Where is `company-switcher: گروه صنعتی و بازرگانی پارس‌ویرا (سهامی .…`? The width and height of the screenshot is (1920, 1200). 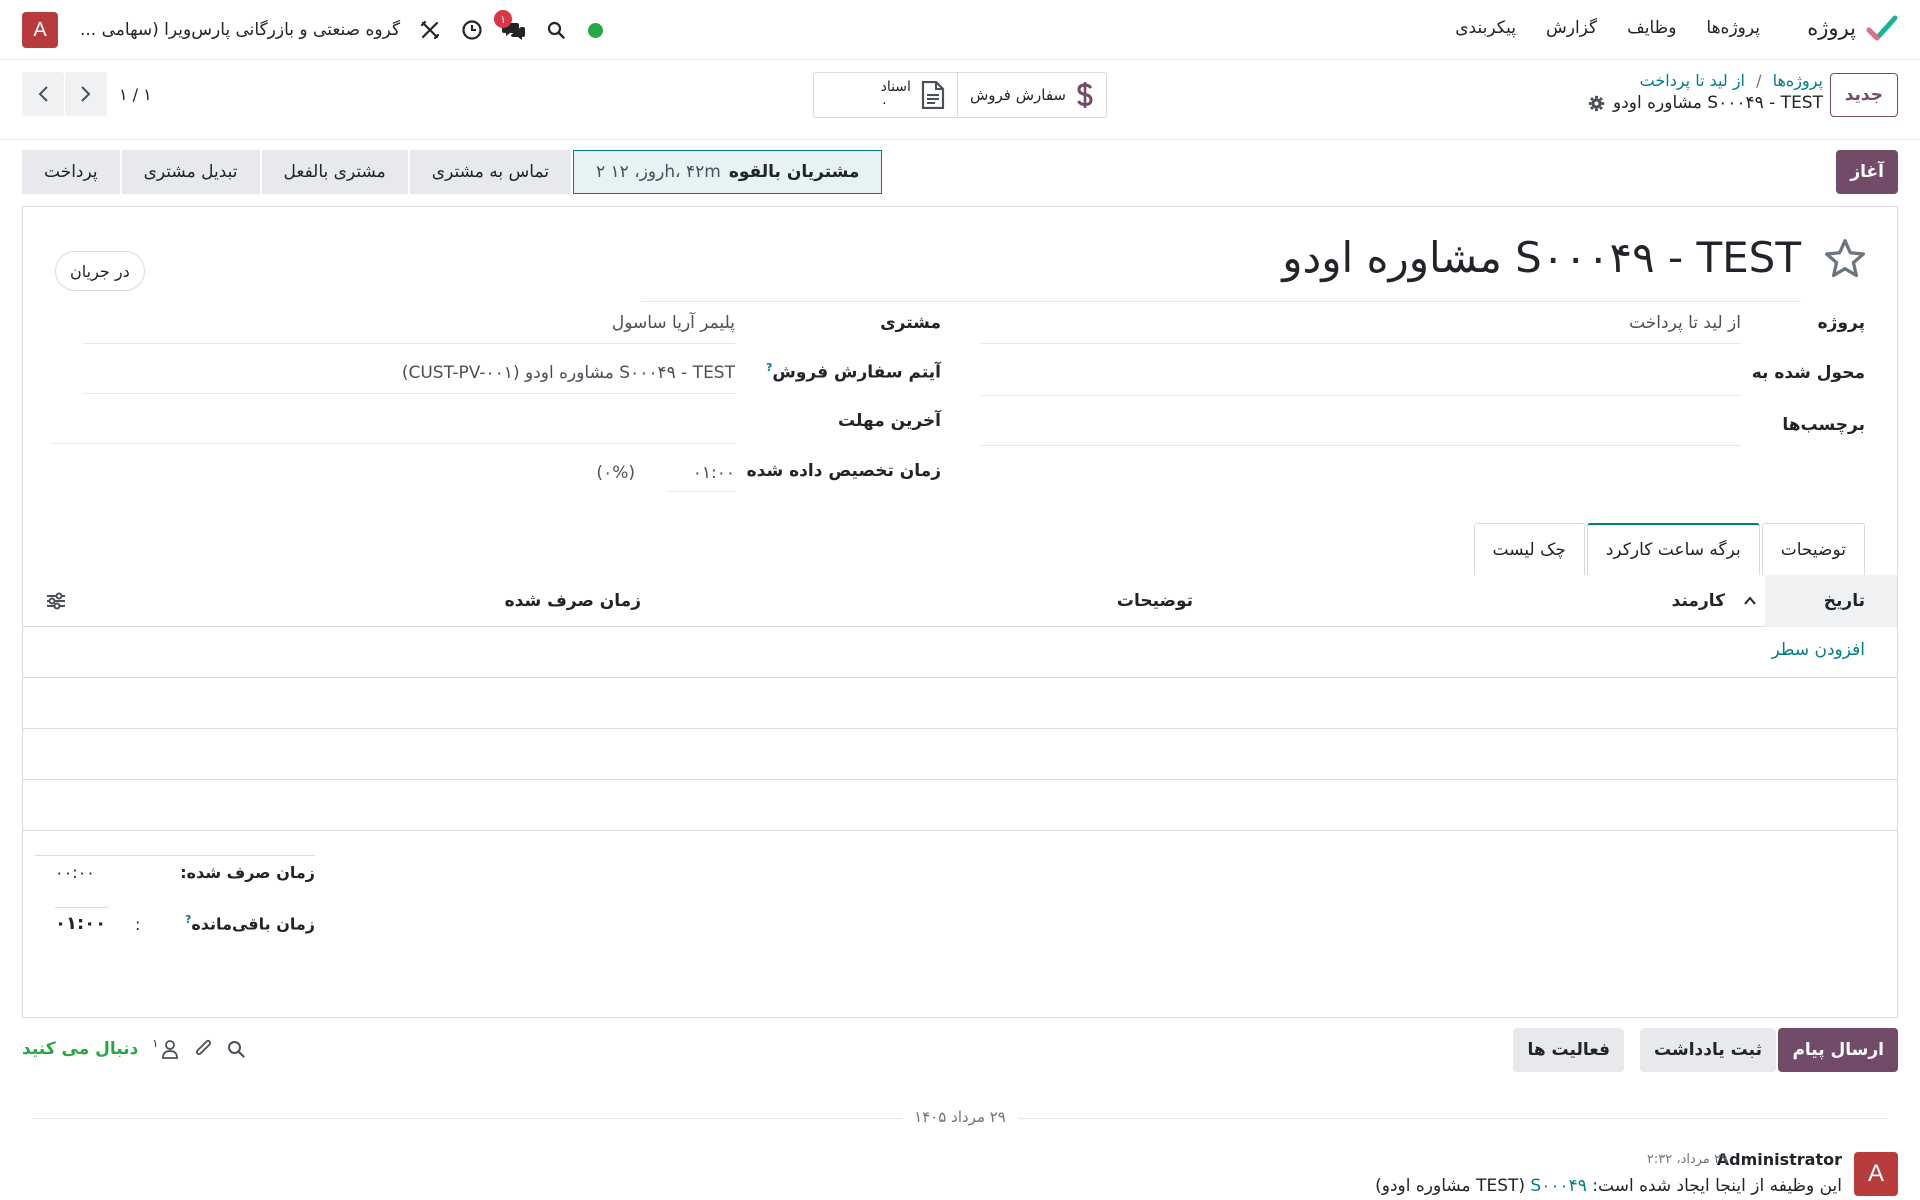
company-switcher: گروه صنعتی و بازرگانی پارس‌ویرا (سهامی .… is located at coordinates (240, 30).